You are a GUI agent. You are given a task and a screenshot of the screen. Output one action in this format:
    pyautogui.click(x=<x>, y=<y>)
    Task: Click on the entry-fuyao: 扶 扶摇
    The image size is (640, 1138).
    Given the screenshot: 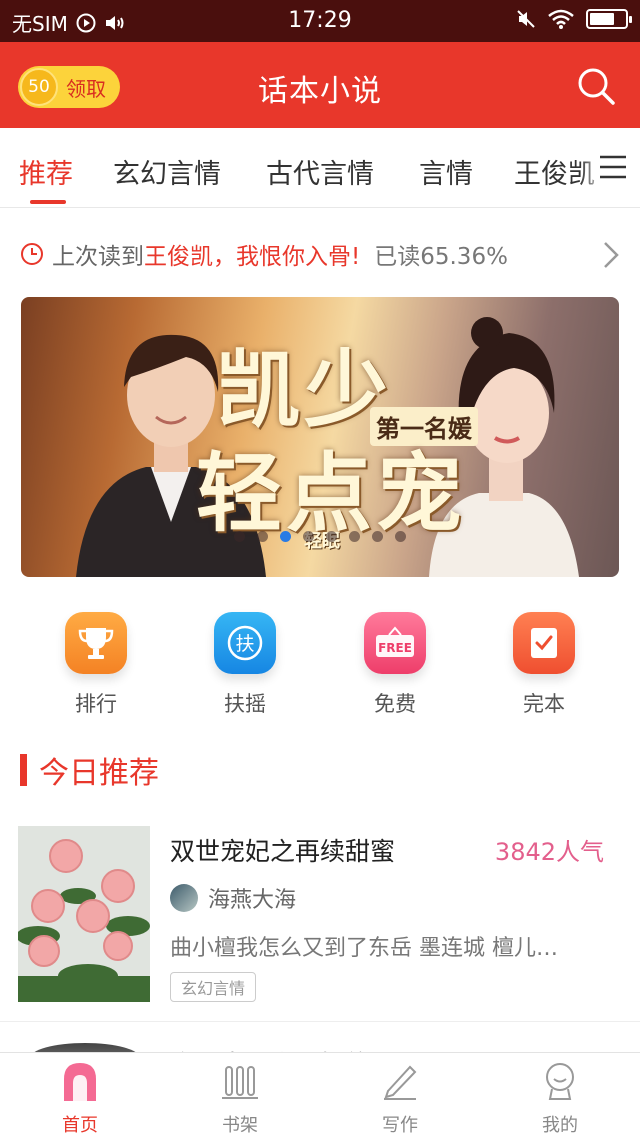 What is the action you would take?
    pyautogui.click(x=245, y=665)
    